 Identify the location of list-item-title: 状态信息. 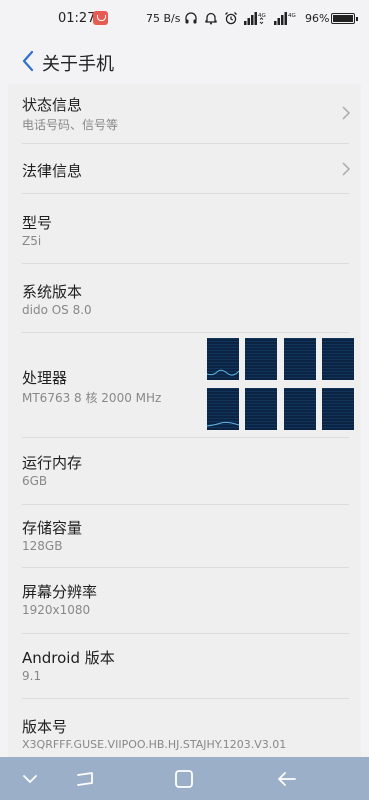
(52, 105).